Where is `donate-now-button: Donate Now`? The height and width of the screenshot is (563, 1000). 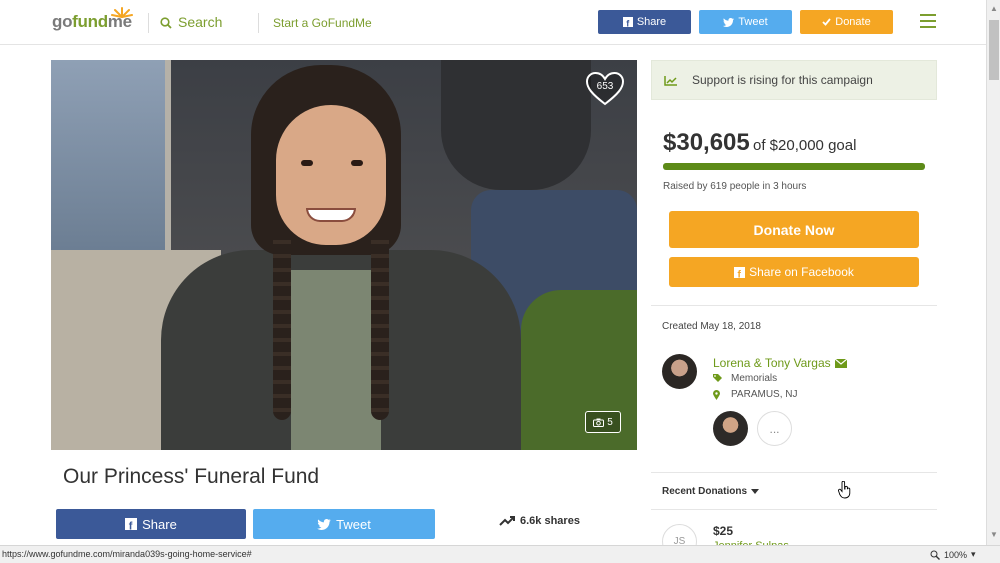
donate-now-button: Donate Now is located at coordinates (794, 229).